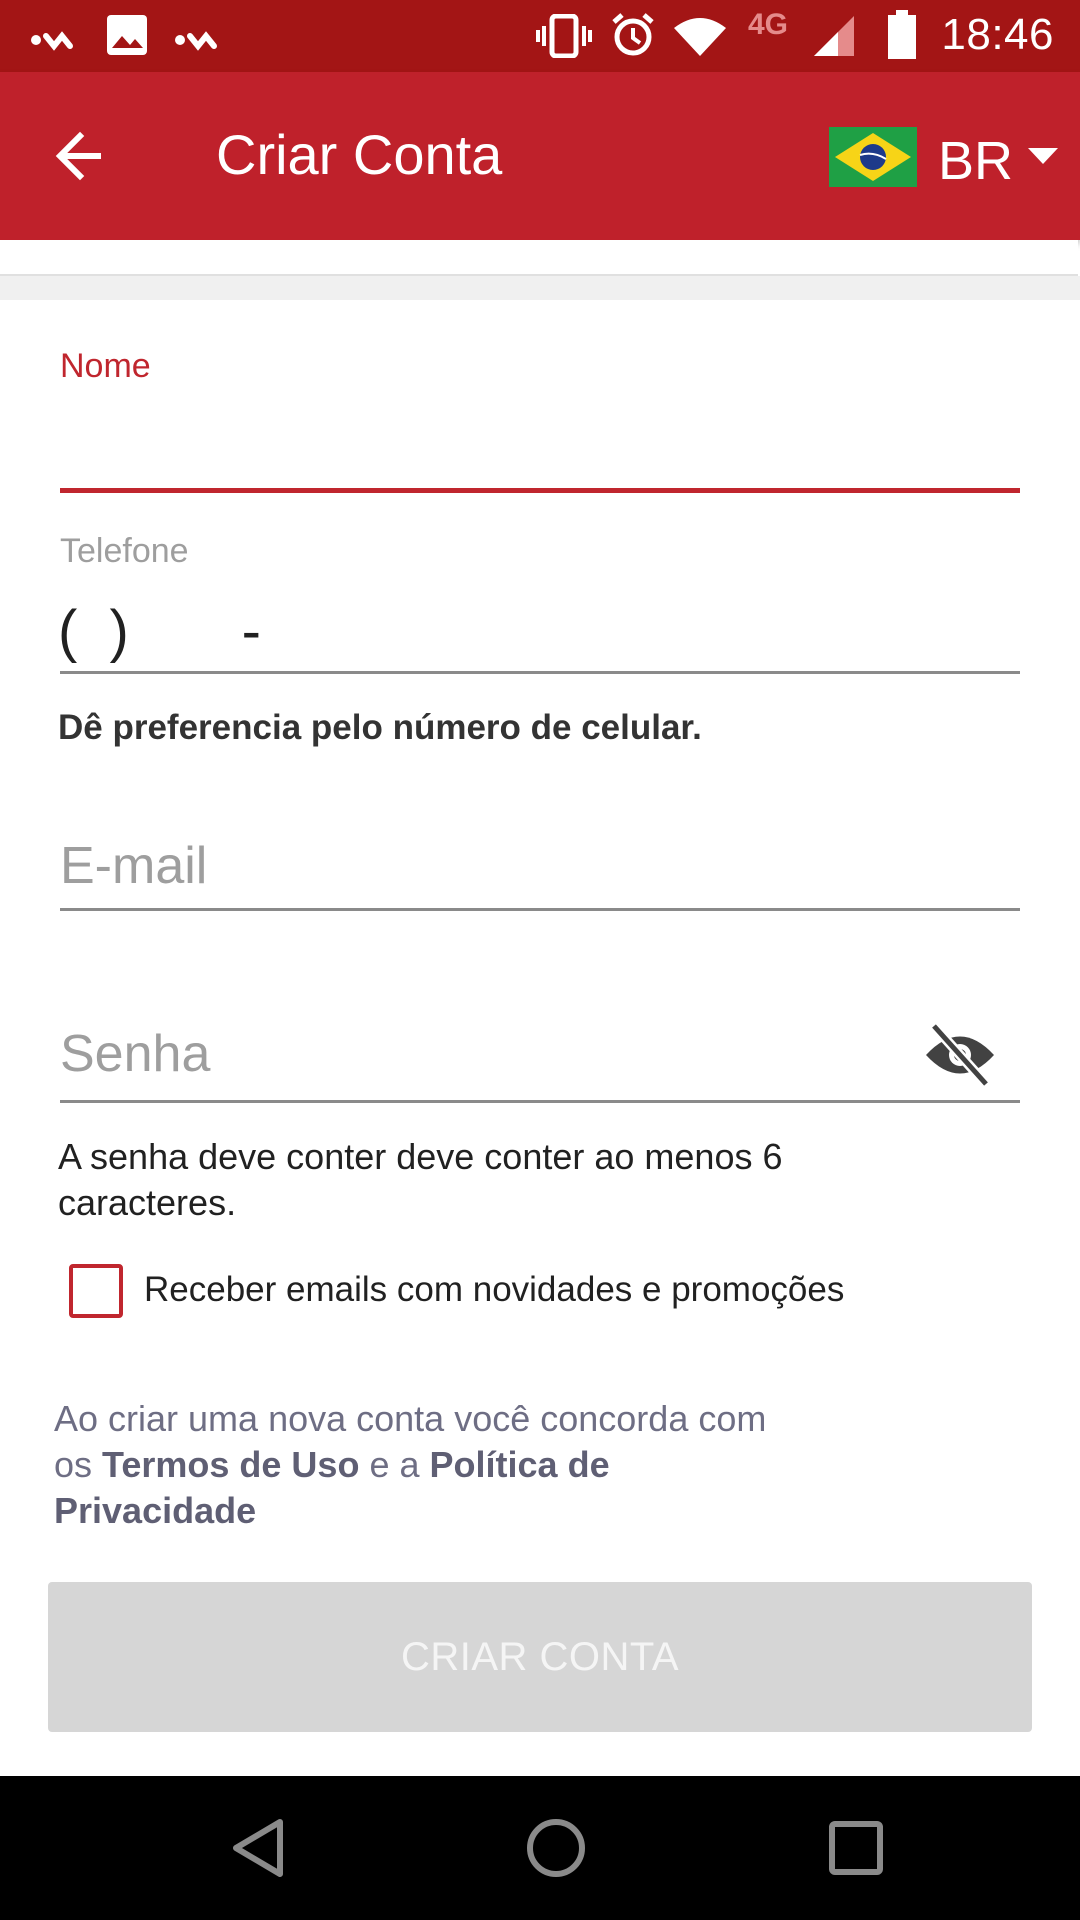 The width and height of the screenshot is (1080, 1920). Describe the element at coordinates (494, 1289) in the screenshot. I see `newsletter-label: Receber emails com novidades e promoções` at that location.